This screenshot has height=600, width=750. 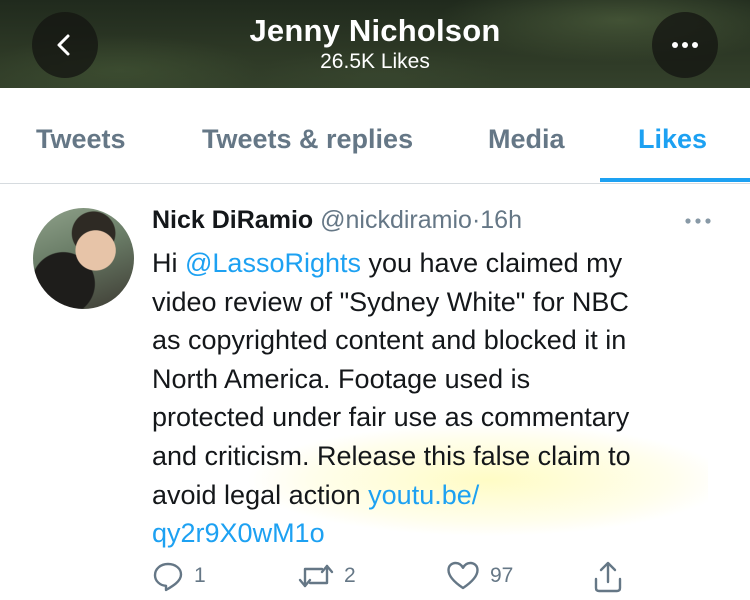 I want to click on tweet-line: video review of "Sydney White" for NBC, so click(x=390, y=301).